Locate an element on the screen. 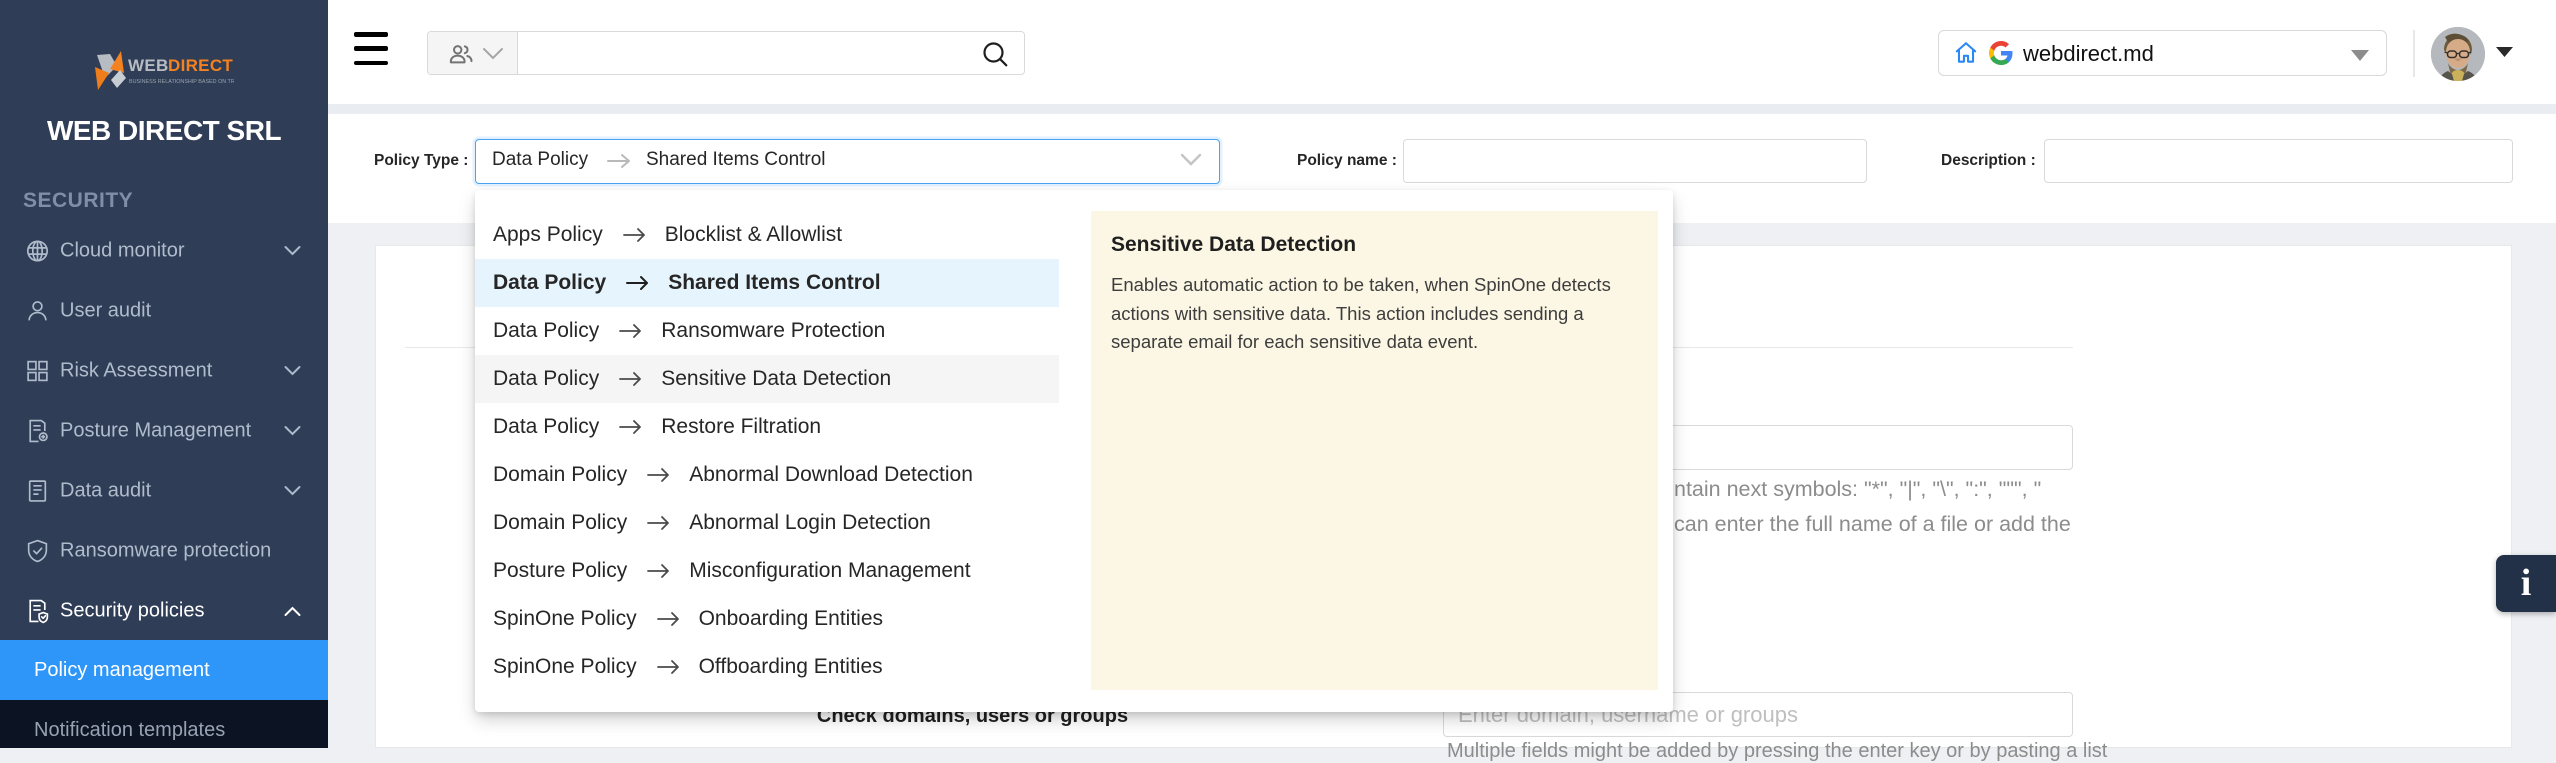  svg-text: DIRECT is located at coordinates (200, 65).